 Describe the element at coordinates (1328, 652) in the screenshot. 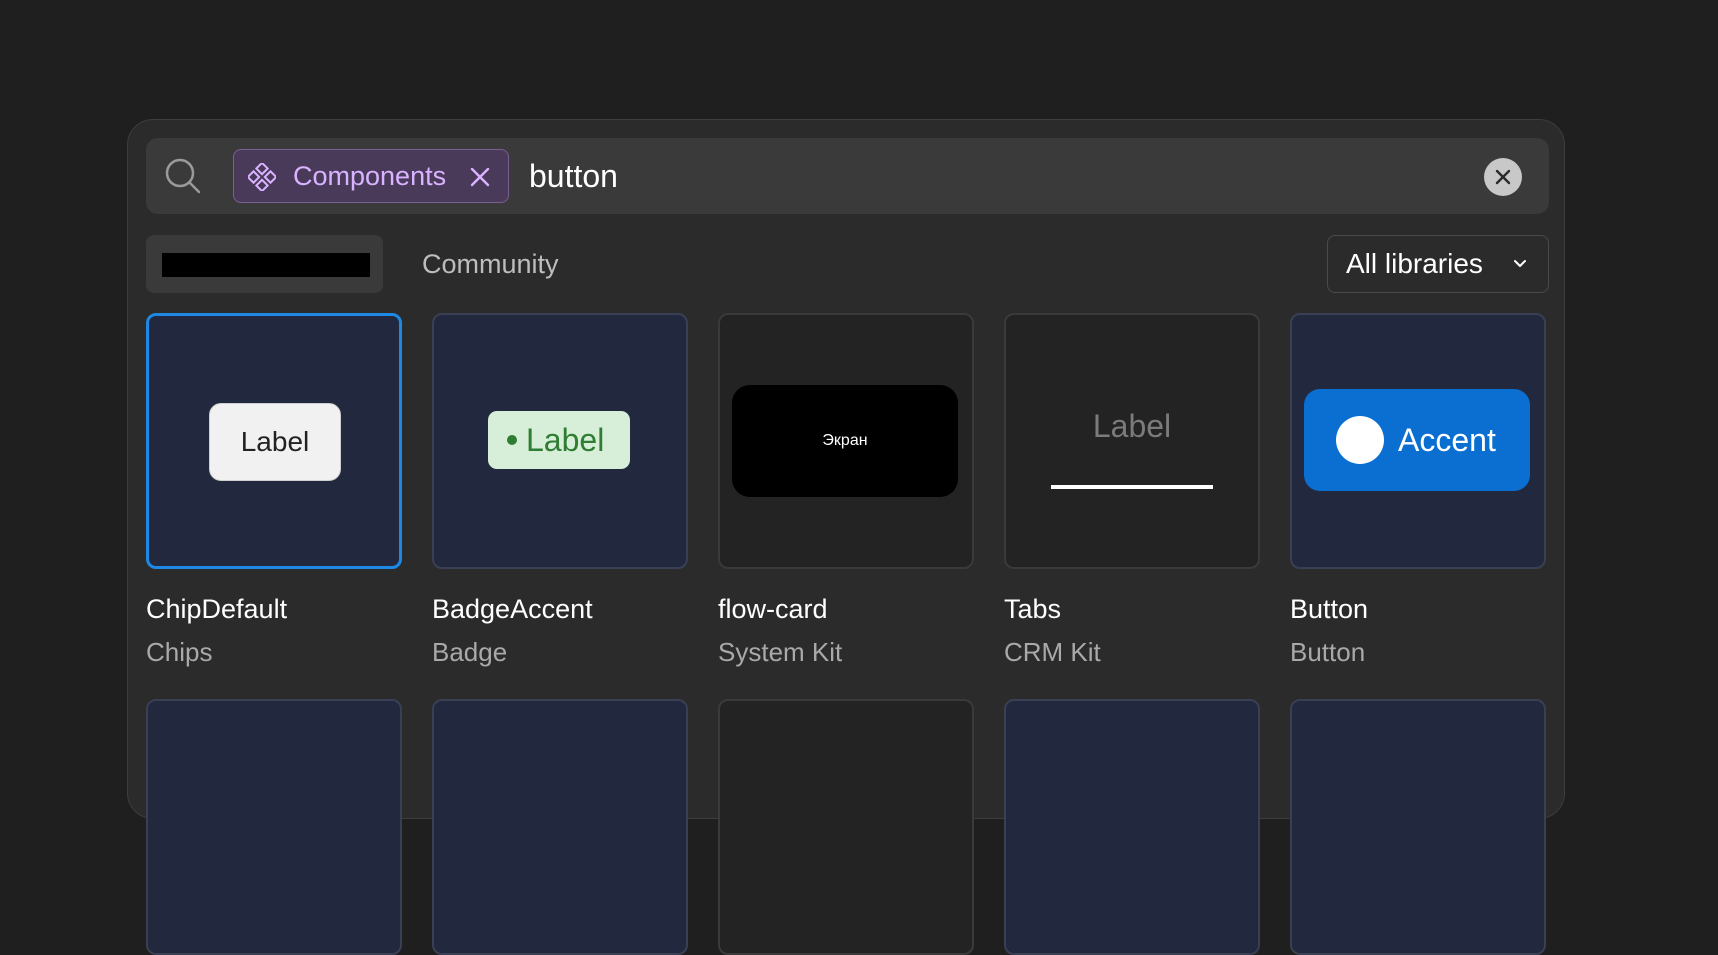

I see `card-library: Button` at that location.